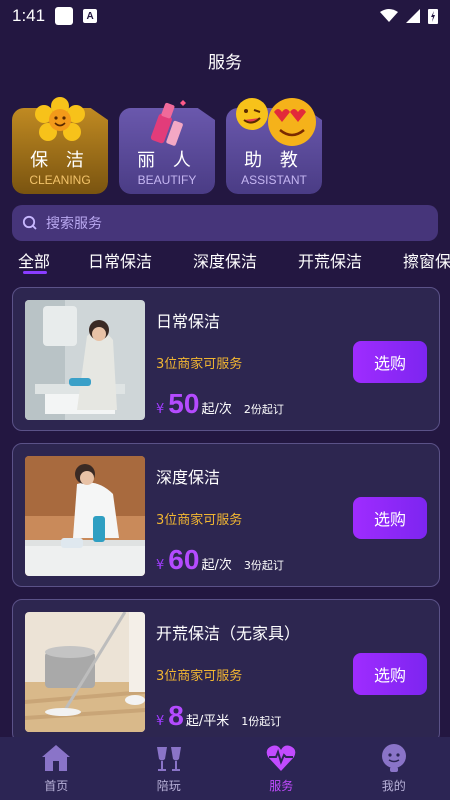 The height and width of the screenshot is (800, 450). What do you see at coordinates (29, 222) in the screenshot?
I see `search-icon` at bounding box center [29, 222].